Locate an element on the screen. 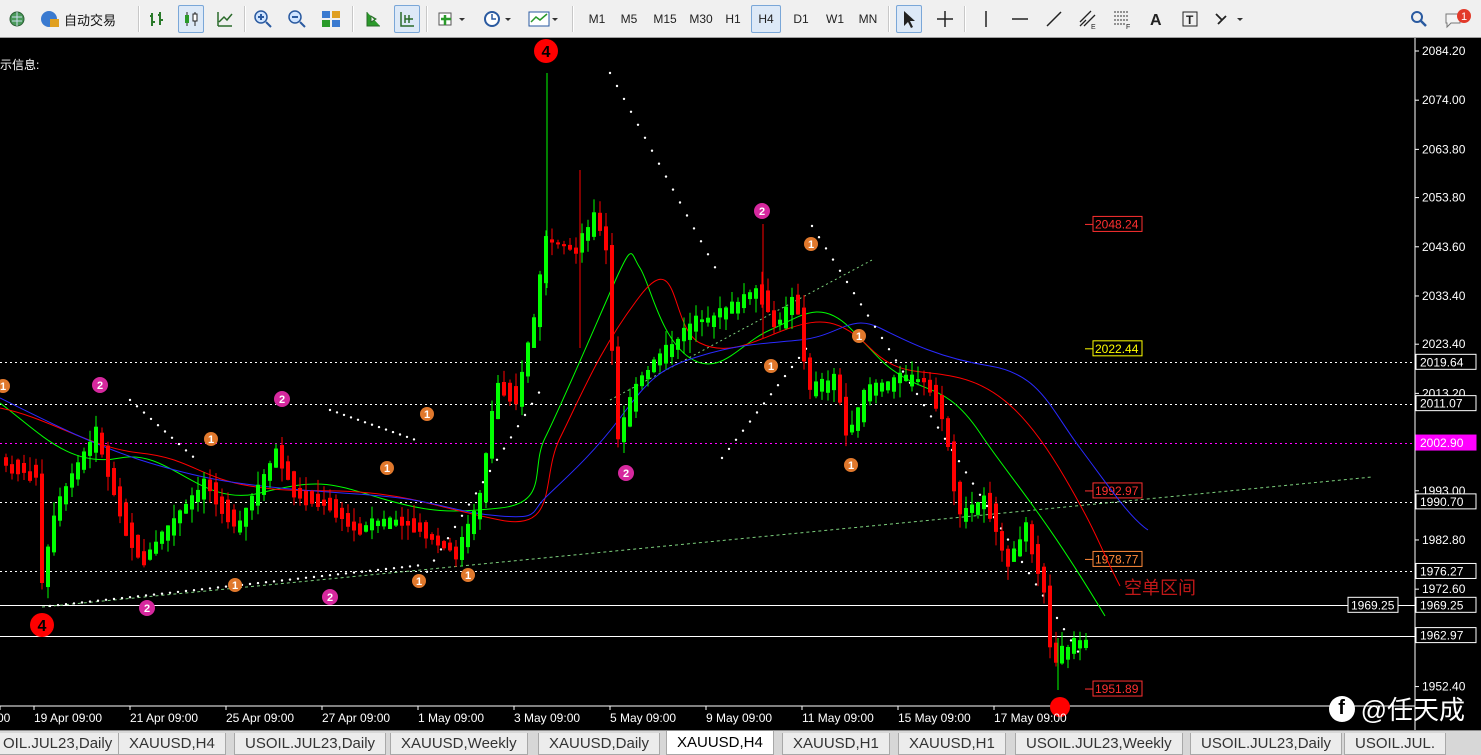  timeframe-m1: M1 is located at coordinates (597, 19).